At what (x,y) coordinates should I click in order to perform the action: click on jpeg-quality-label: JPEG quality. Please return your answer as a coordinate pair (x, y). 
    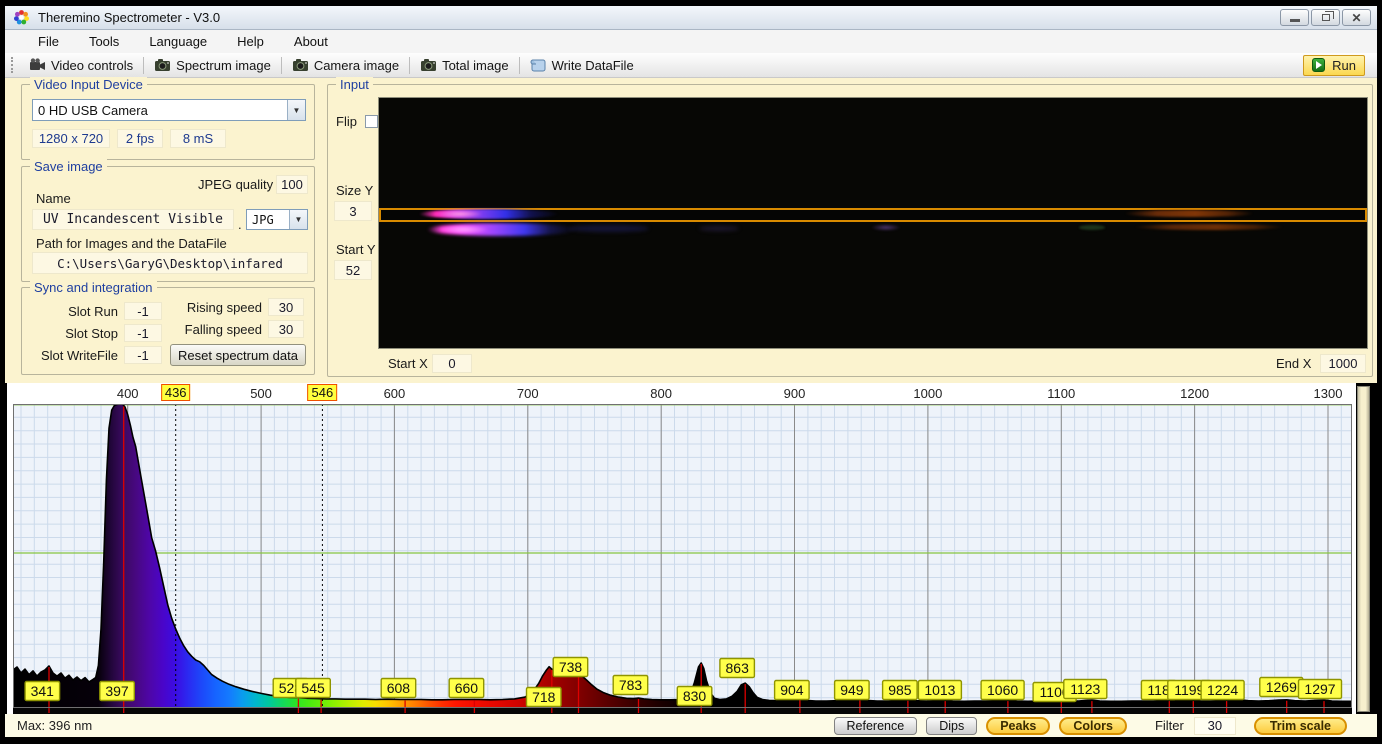
    Looking at the image, I should click on (236, 184).